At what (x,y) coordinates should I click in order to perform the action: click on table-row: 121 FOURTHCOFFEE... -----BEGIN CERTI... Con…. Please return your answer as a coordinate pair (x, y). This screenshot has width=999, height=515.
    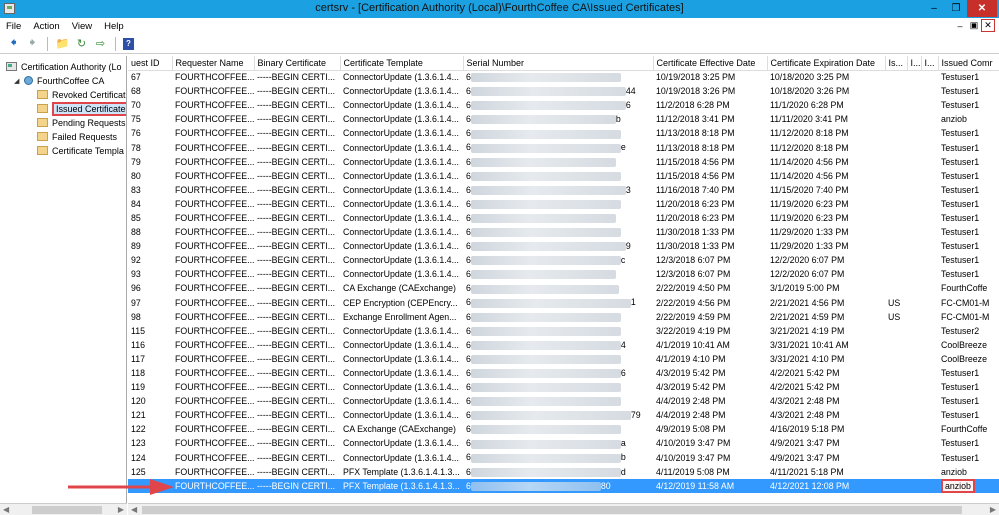
    Looking at the image, I should click on (563, 415).